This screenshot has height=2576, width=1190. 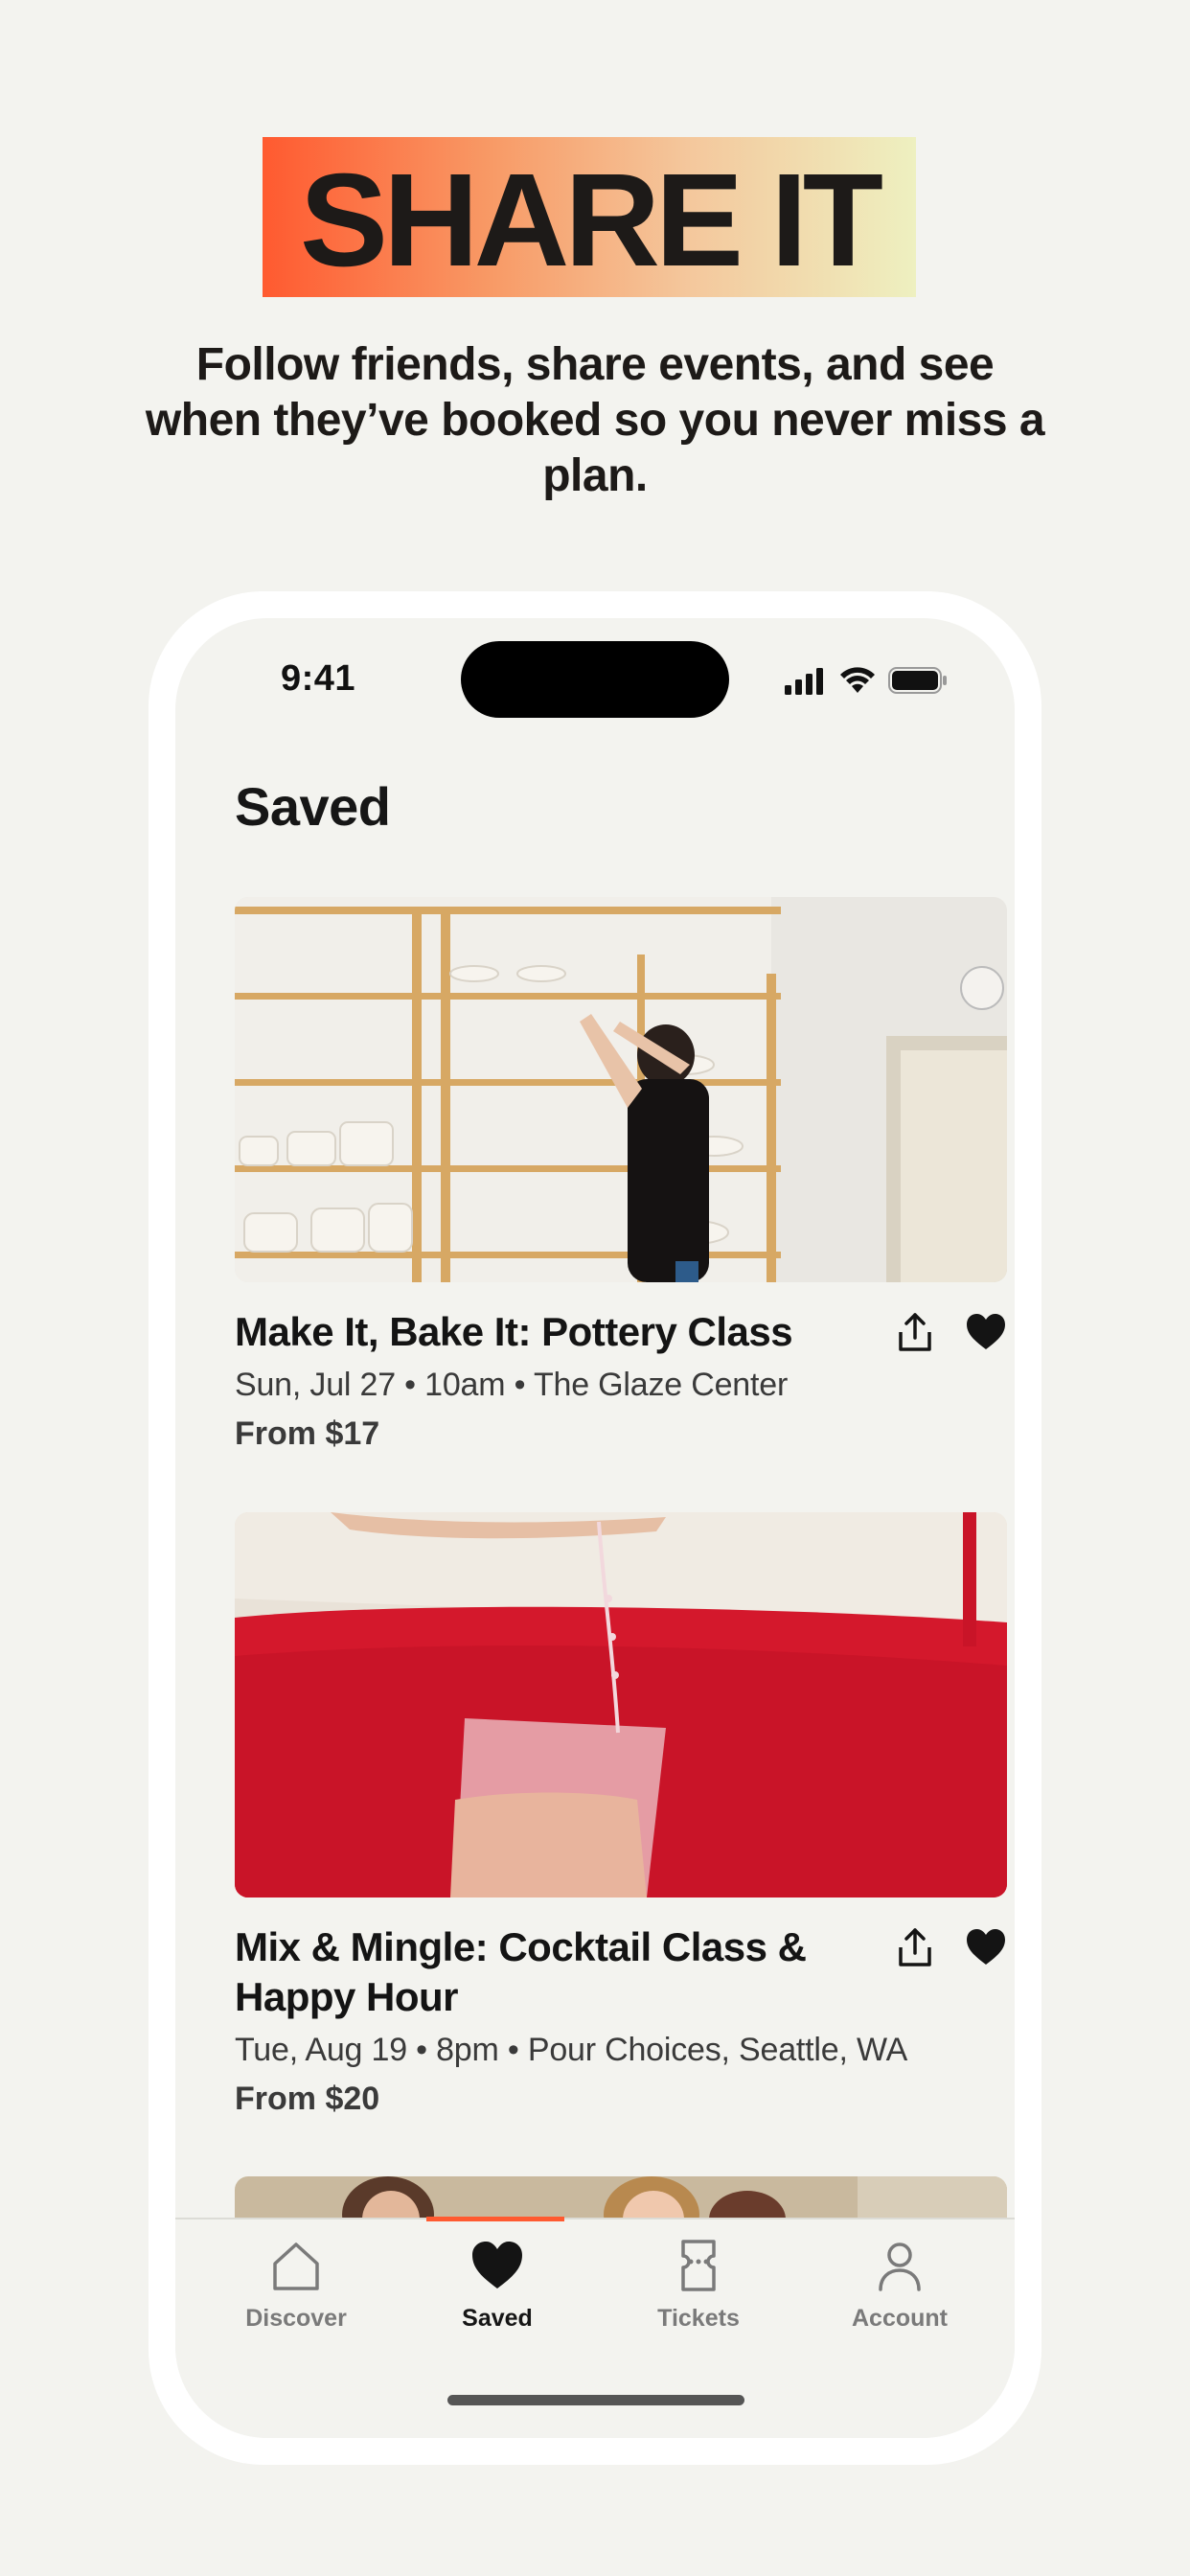 I want to click on tab-discover: Discover, so click(x=296, y=2286).